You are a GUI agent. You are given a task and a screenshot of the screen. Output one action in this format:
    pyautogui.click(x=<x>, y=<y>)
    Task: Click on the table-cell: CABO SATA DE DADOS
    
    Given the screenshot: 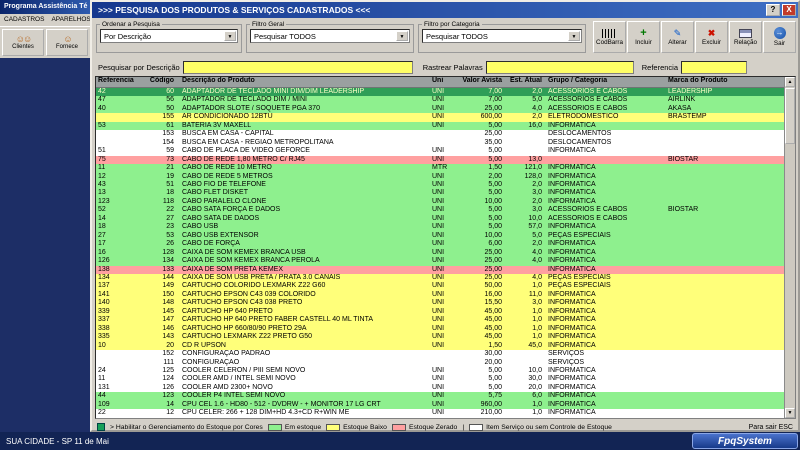 What is the action you would take?
    pyautogui.click(x=221, y=218)
    